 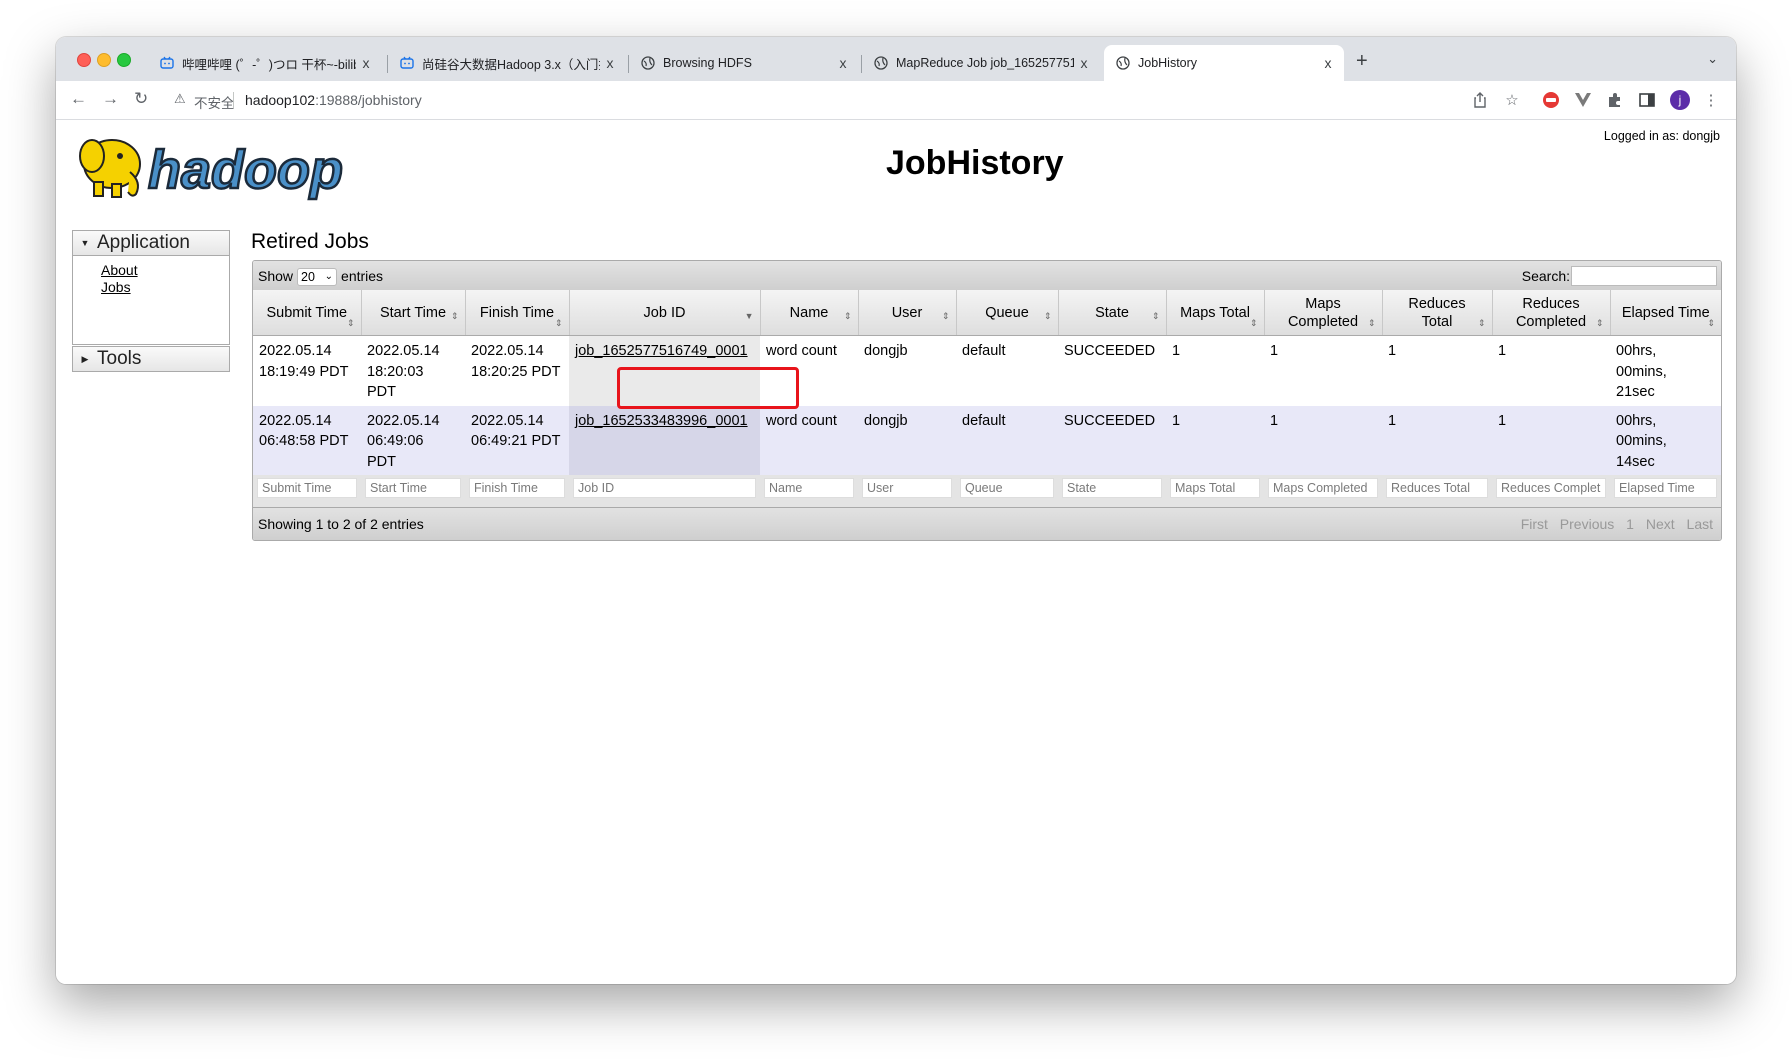 I want to click on side-panel-icon, so click(x=1647, y=100).